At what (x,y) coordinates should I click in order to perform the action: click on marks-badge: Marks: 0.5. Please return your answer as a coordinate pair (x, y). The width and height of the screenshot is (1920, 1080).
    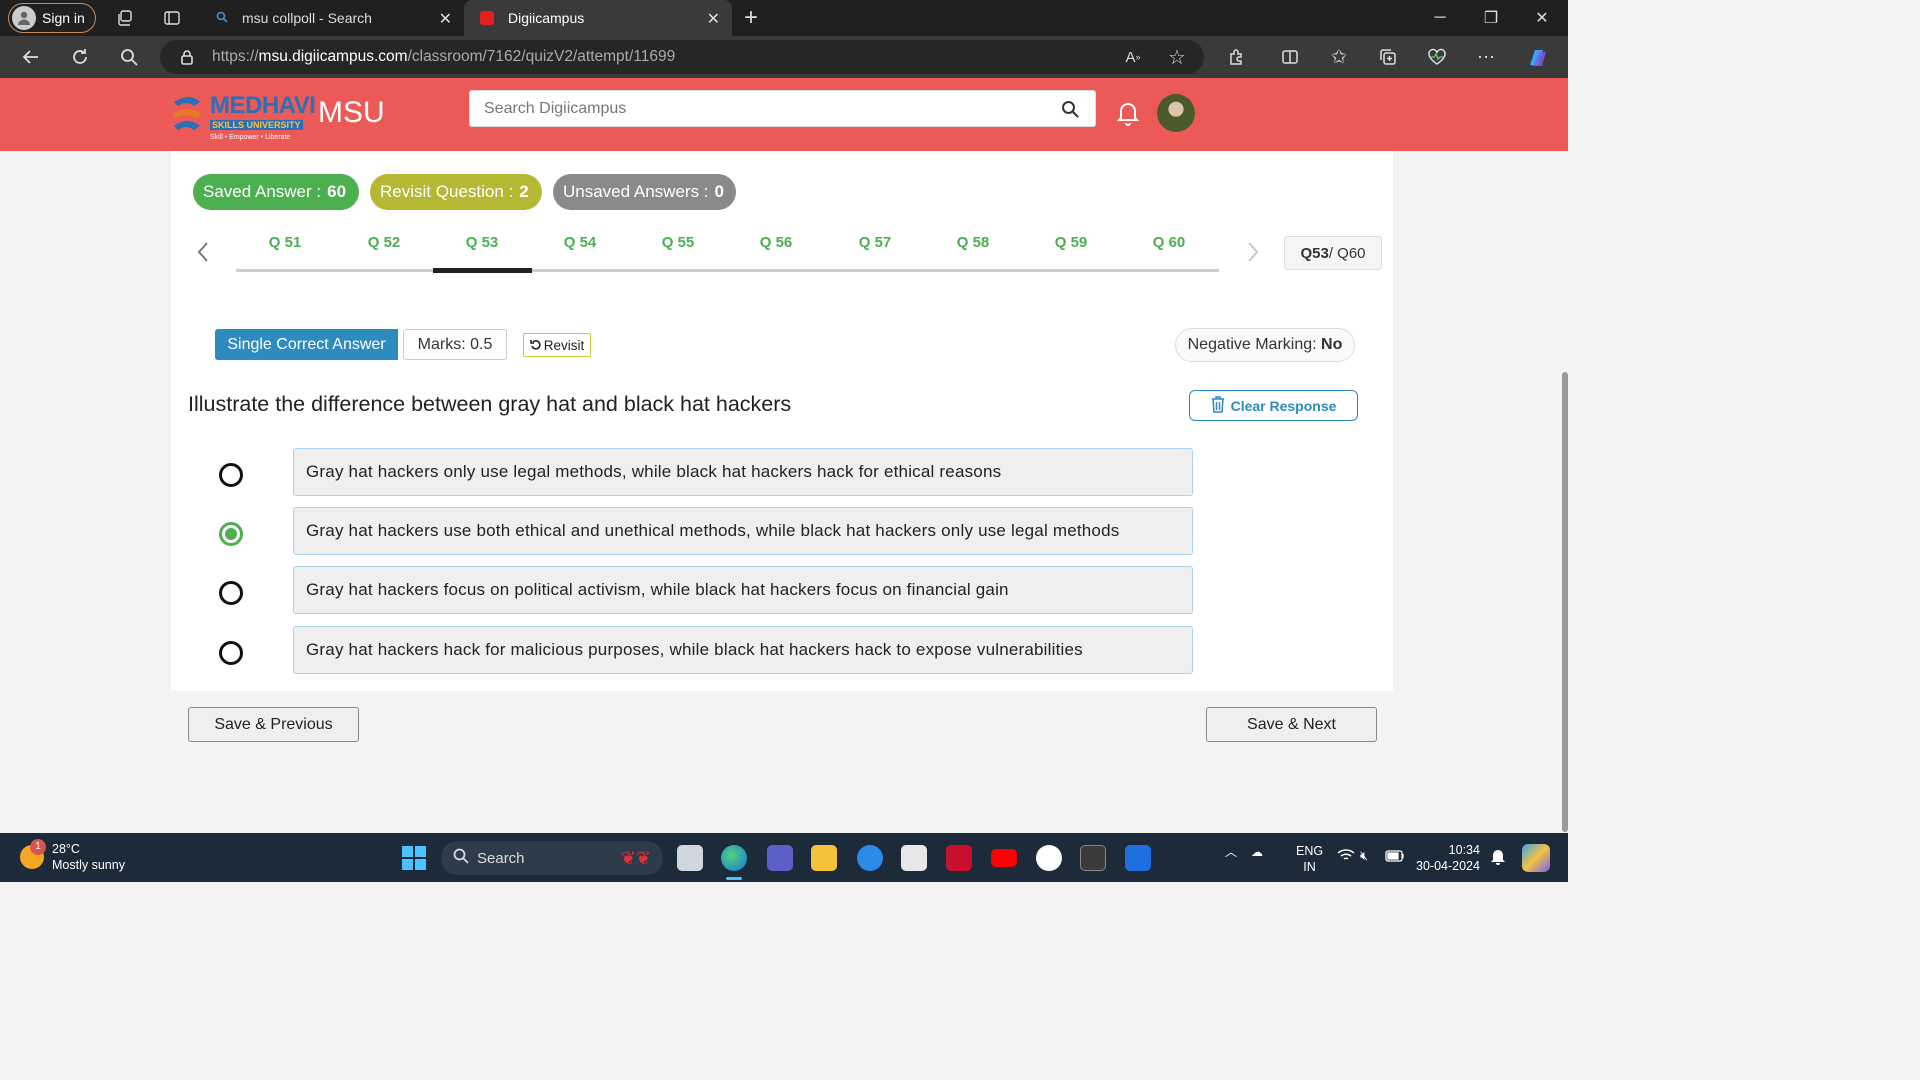
    Looking at the image, I should click on (455, 344).